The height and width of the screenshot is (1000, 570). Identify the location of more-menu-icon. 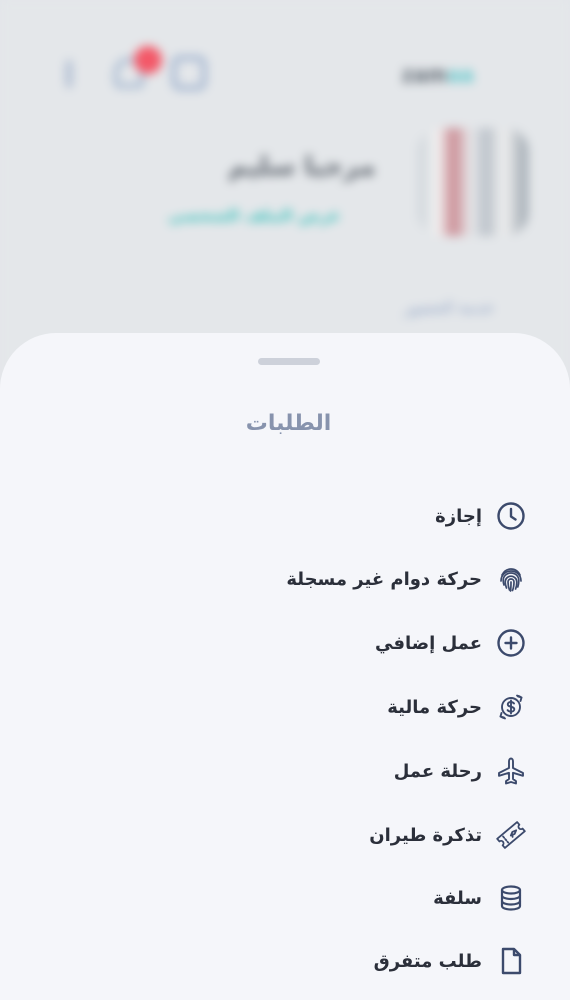
(69, 74).